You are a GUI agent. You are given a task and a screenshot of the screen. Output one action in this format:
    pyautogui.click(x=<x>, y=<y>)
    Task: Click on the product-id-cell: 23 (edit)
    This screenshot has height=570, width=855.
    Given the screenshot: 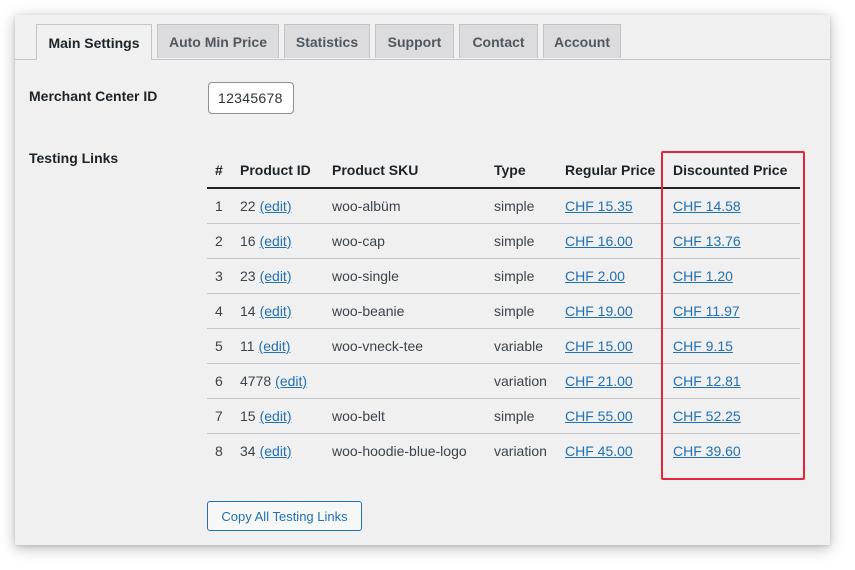 What is the action you would take?
    pyautogui.click(x=278, y=276)
    